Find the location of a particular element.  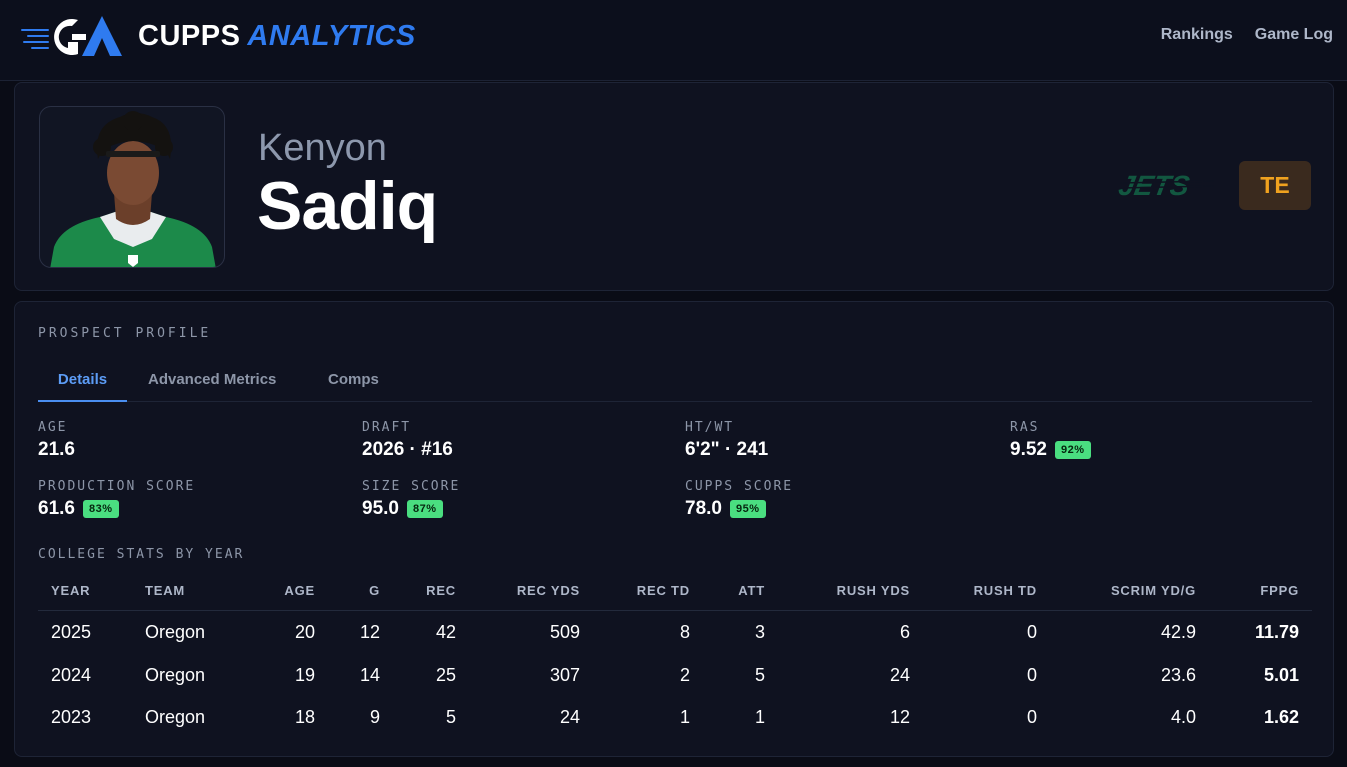

col-header-rec-td: REC TD is located at coordinates (648, 591).